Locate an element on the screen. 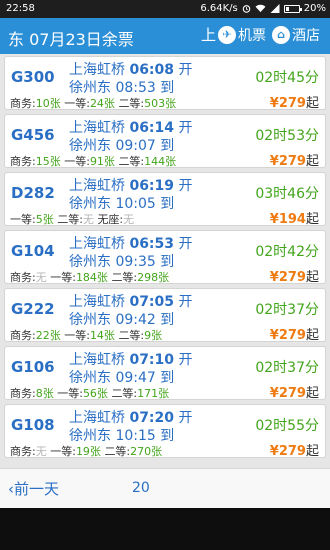  departure-line: 上海虹桥 06:14 开 is located at coordinates (130, 127).